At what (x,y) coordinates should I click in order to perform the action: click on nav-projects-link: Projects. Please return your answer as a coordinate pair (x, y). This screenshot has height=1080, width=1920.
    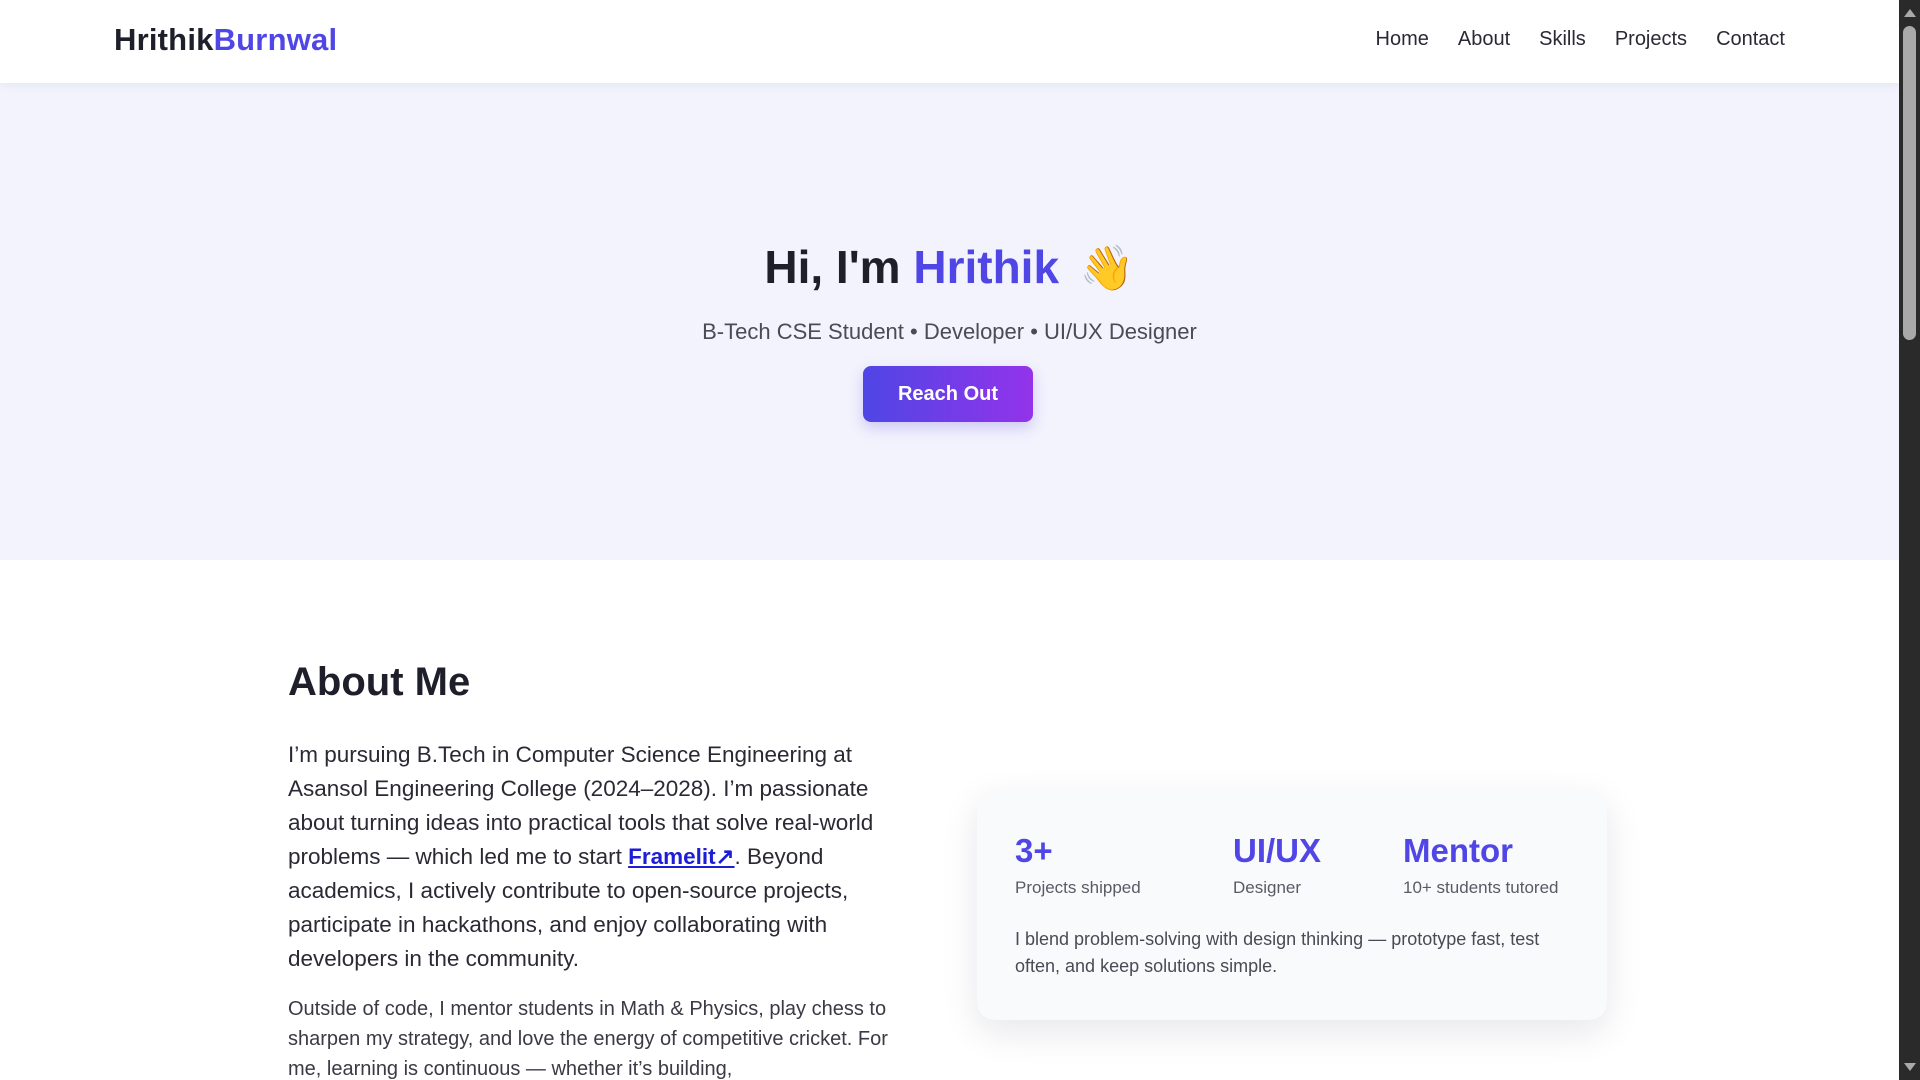
    Looking at the image, I should click on (1651, 39).